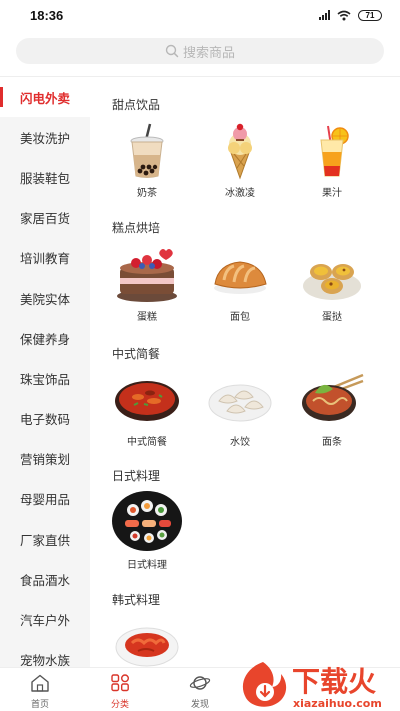 This screenshot has height=711, width=400. I want to click on product-label: 冰激凌, so click(240, 193).